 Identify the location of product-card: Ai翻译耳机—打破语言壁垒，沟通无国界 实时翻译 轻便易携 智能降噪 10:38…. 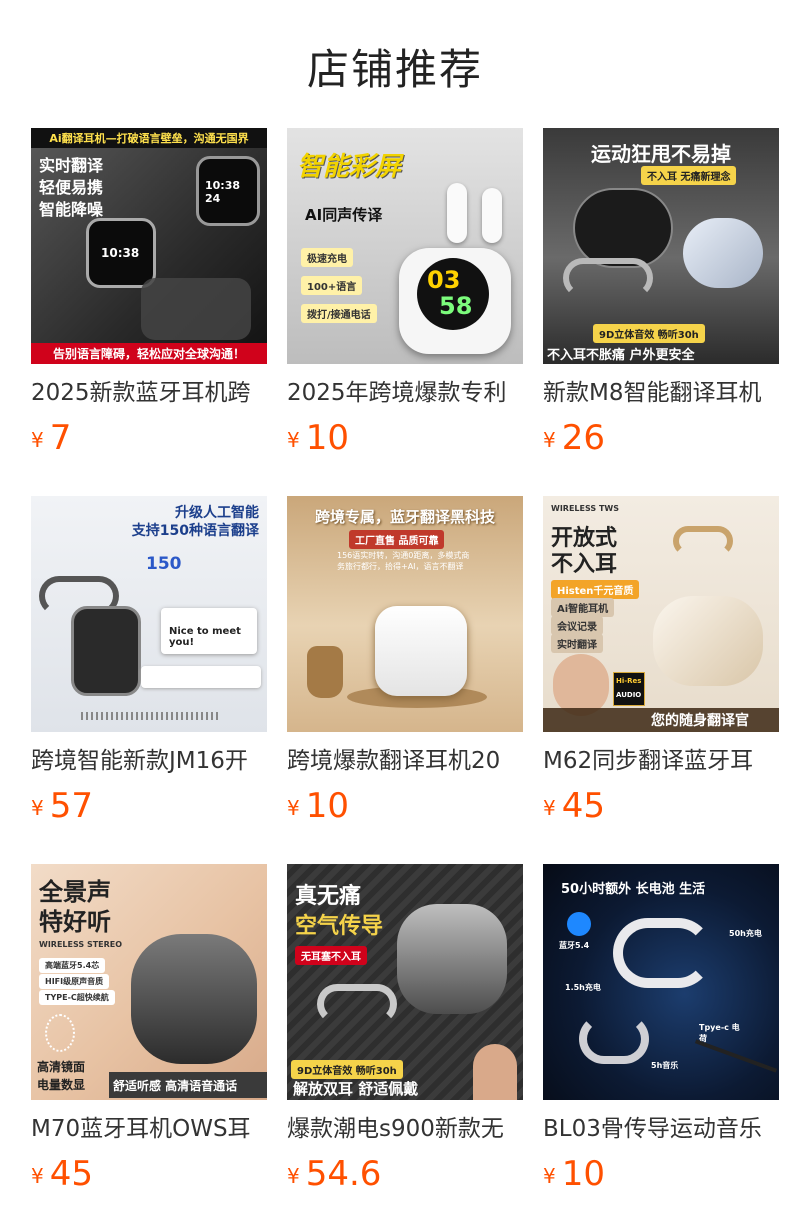
(149, 312).